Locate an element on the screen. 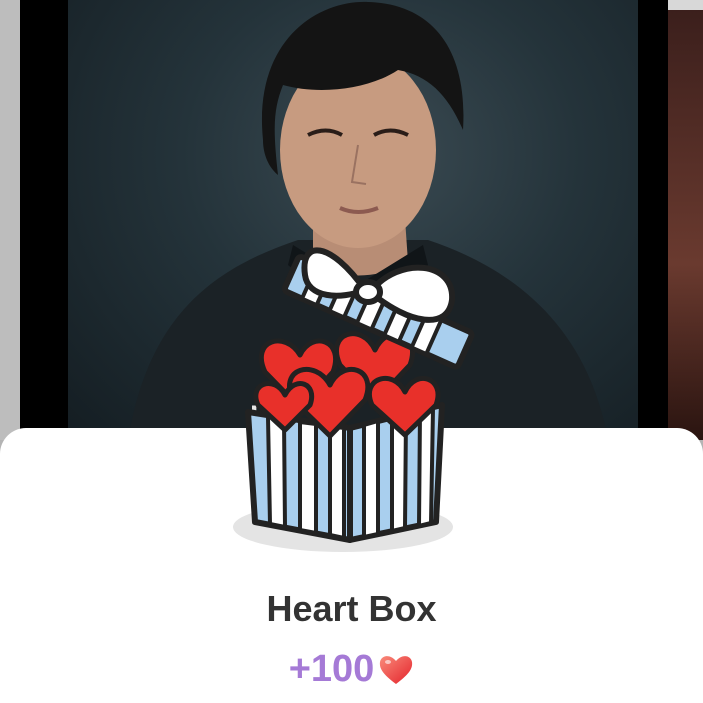 This screenshot has height=703, width=703. heart-icon is located at coordinates (396, 670).